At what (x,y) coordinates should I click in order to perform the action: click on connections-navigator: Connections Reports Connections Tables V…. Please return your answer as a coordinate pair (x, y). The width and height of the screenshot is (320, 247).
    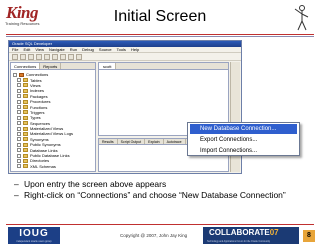
    Looking at the image, I should click on (53, 117).